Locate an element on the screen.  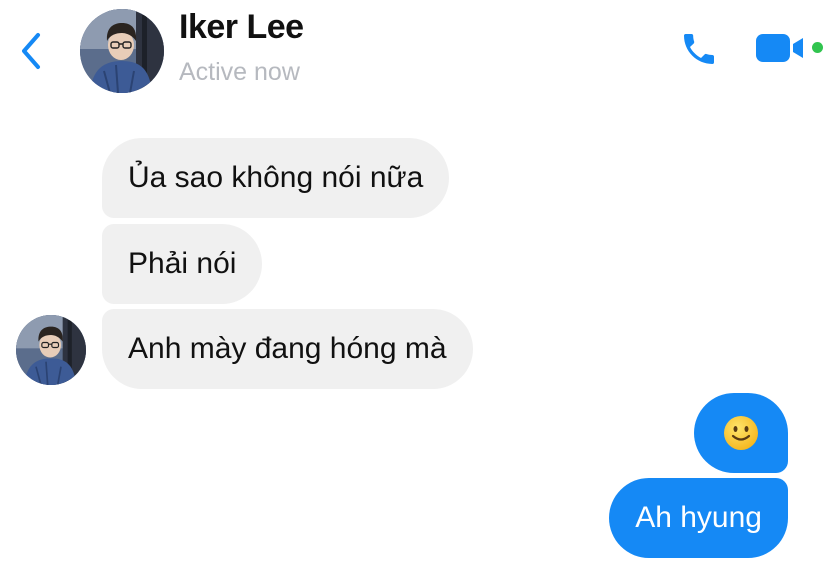
message-text: Ủa sao không nói nữa is located at coordinates (276, 177).